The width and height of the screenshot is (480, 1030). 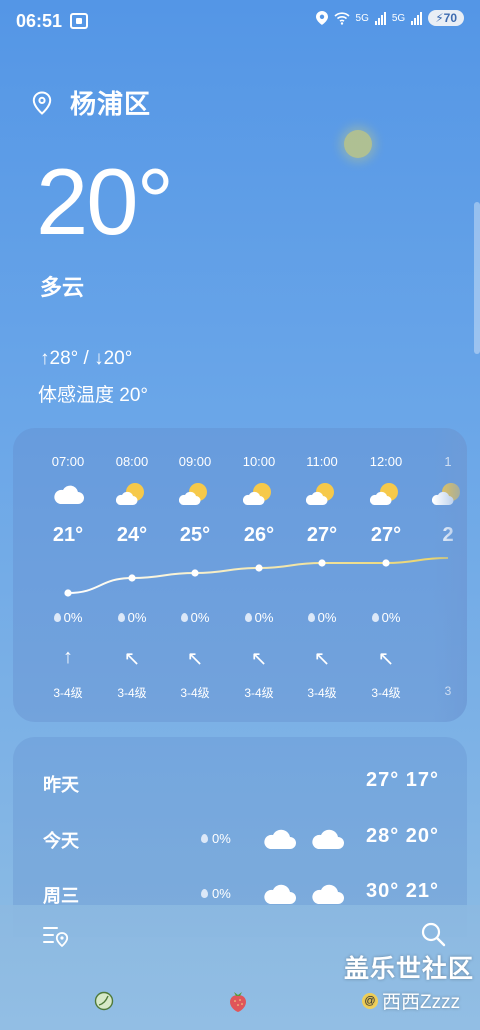 I want to click on strawberry-icon, so click(x=238, y=1001).